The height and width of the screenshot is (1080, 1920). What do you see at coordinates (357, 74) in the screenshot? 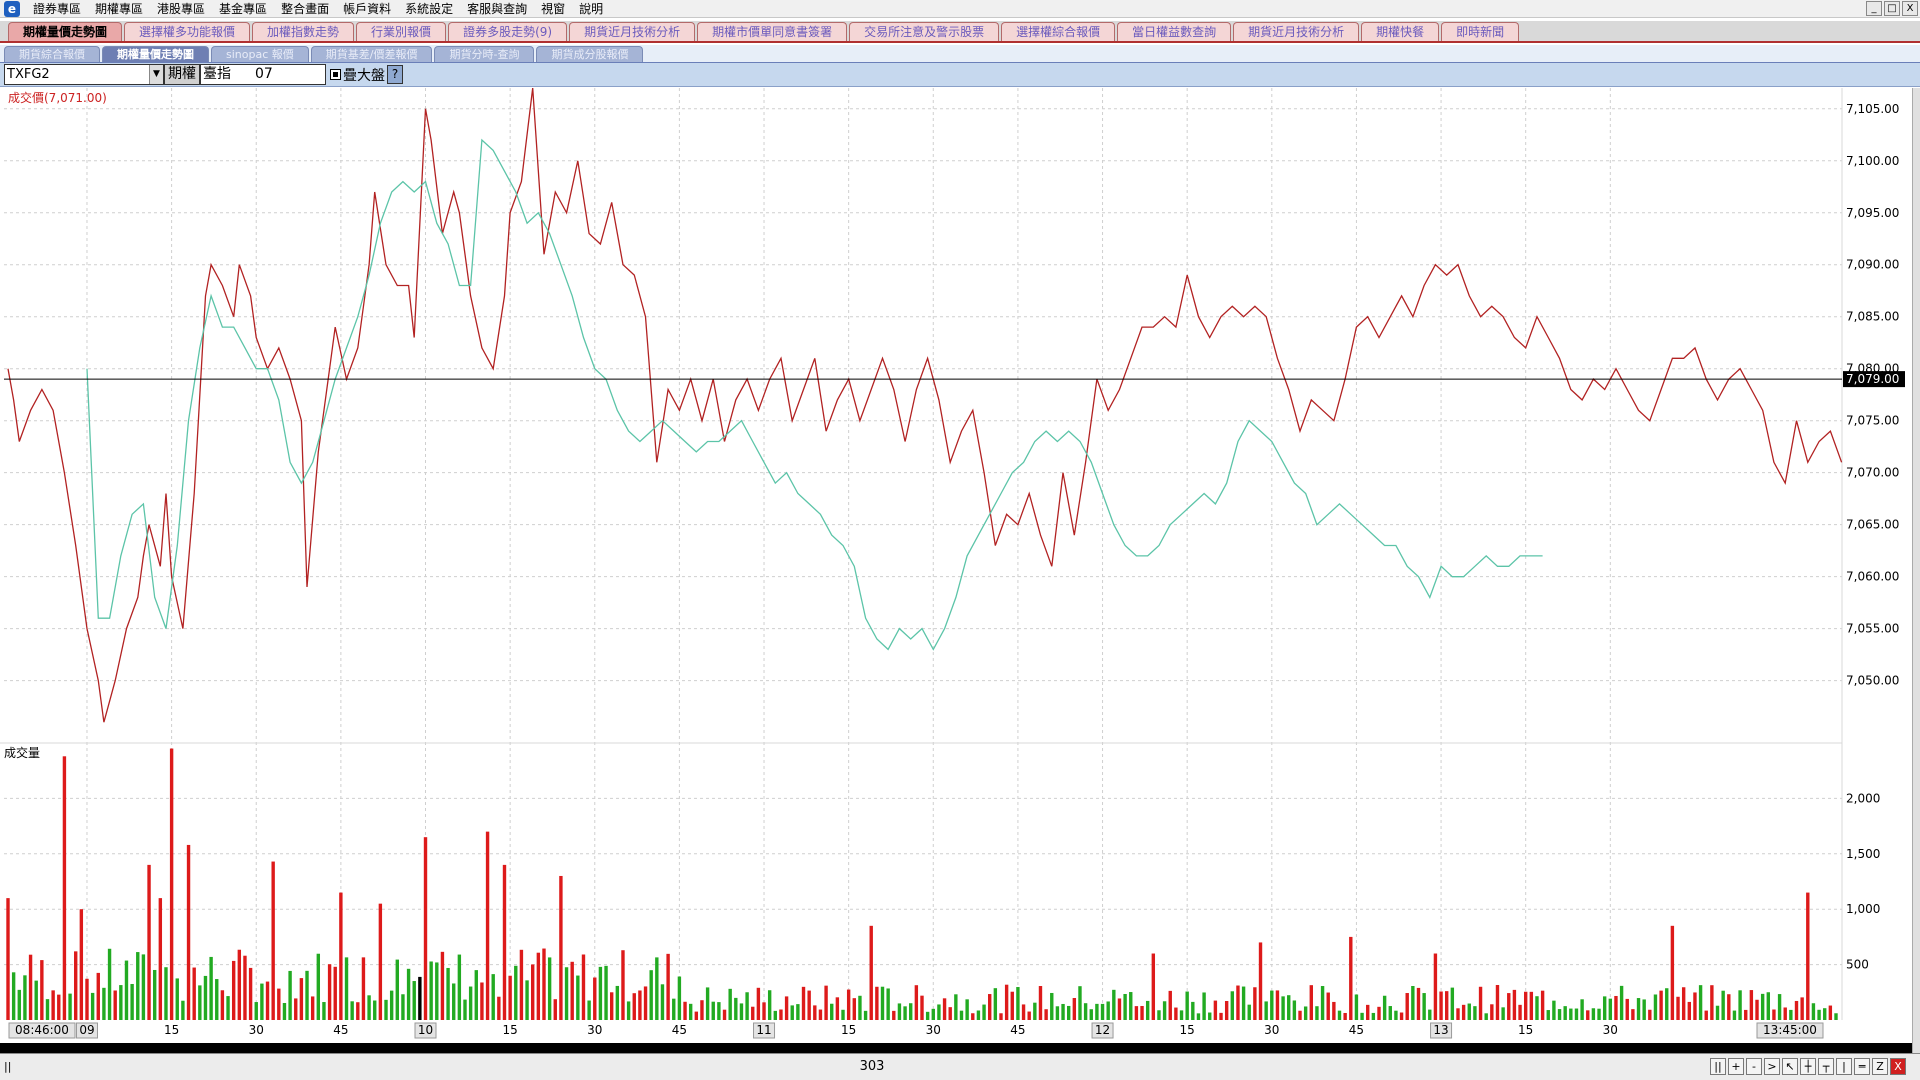
I see `overlay-index-checkbox: 疊大盤` at bounding box center [357, 74].